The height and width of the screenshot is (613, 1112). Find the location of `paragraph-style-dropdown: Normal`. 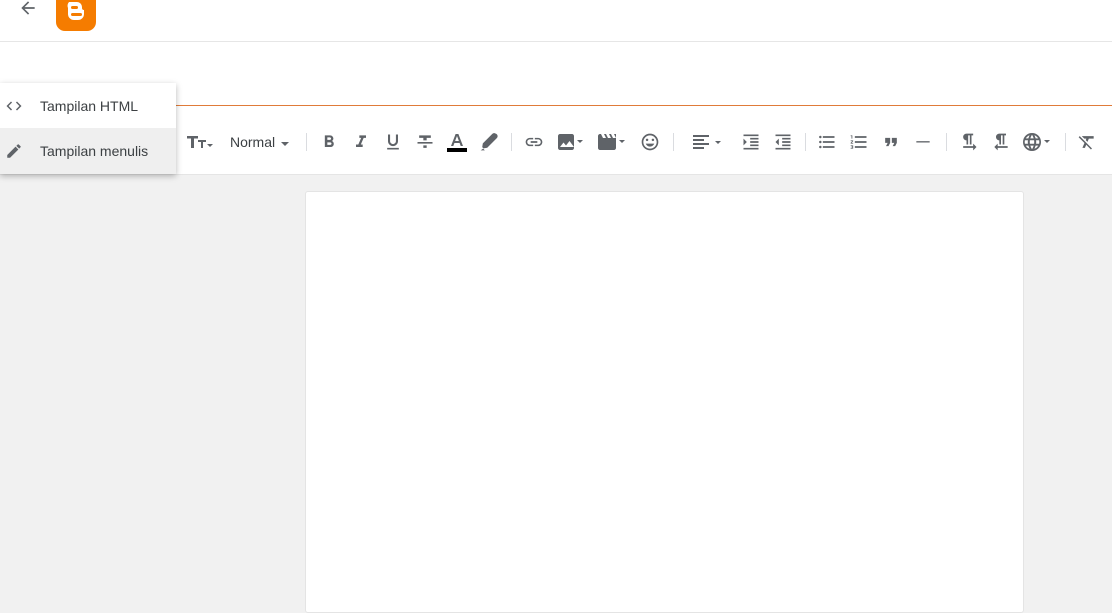

paragraph-style-dropdown: Normal is located at coordinates (260, 142).